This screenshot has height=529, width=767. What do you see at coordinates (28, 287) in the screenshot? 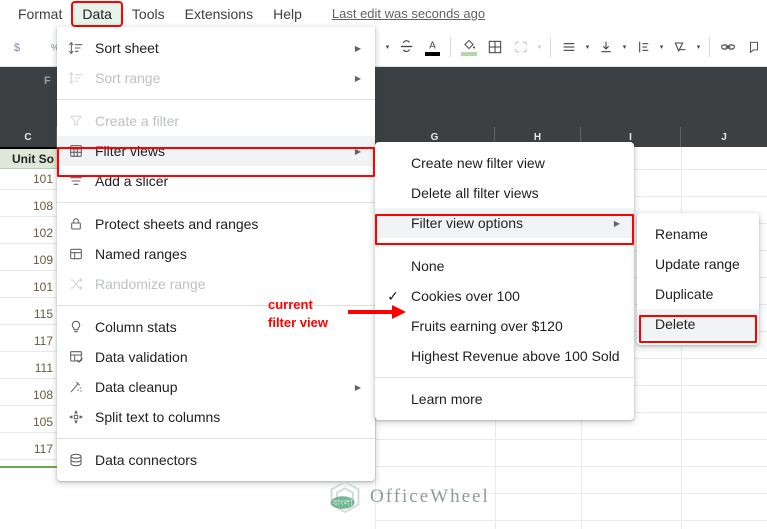
I see `cell-c6: 101` at bounding box center [28, 287].